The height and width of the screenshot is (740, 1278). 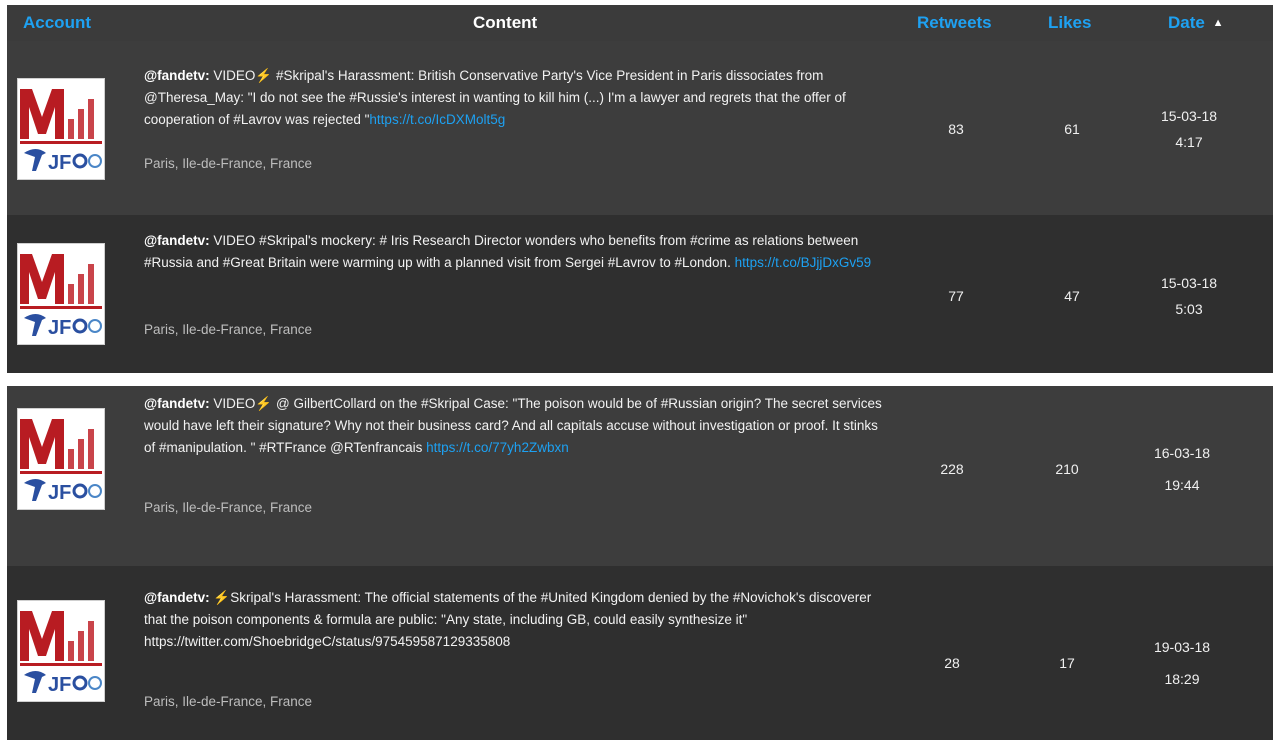 I want to click on retweet-count: 228, so click(x=952, y=469).